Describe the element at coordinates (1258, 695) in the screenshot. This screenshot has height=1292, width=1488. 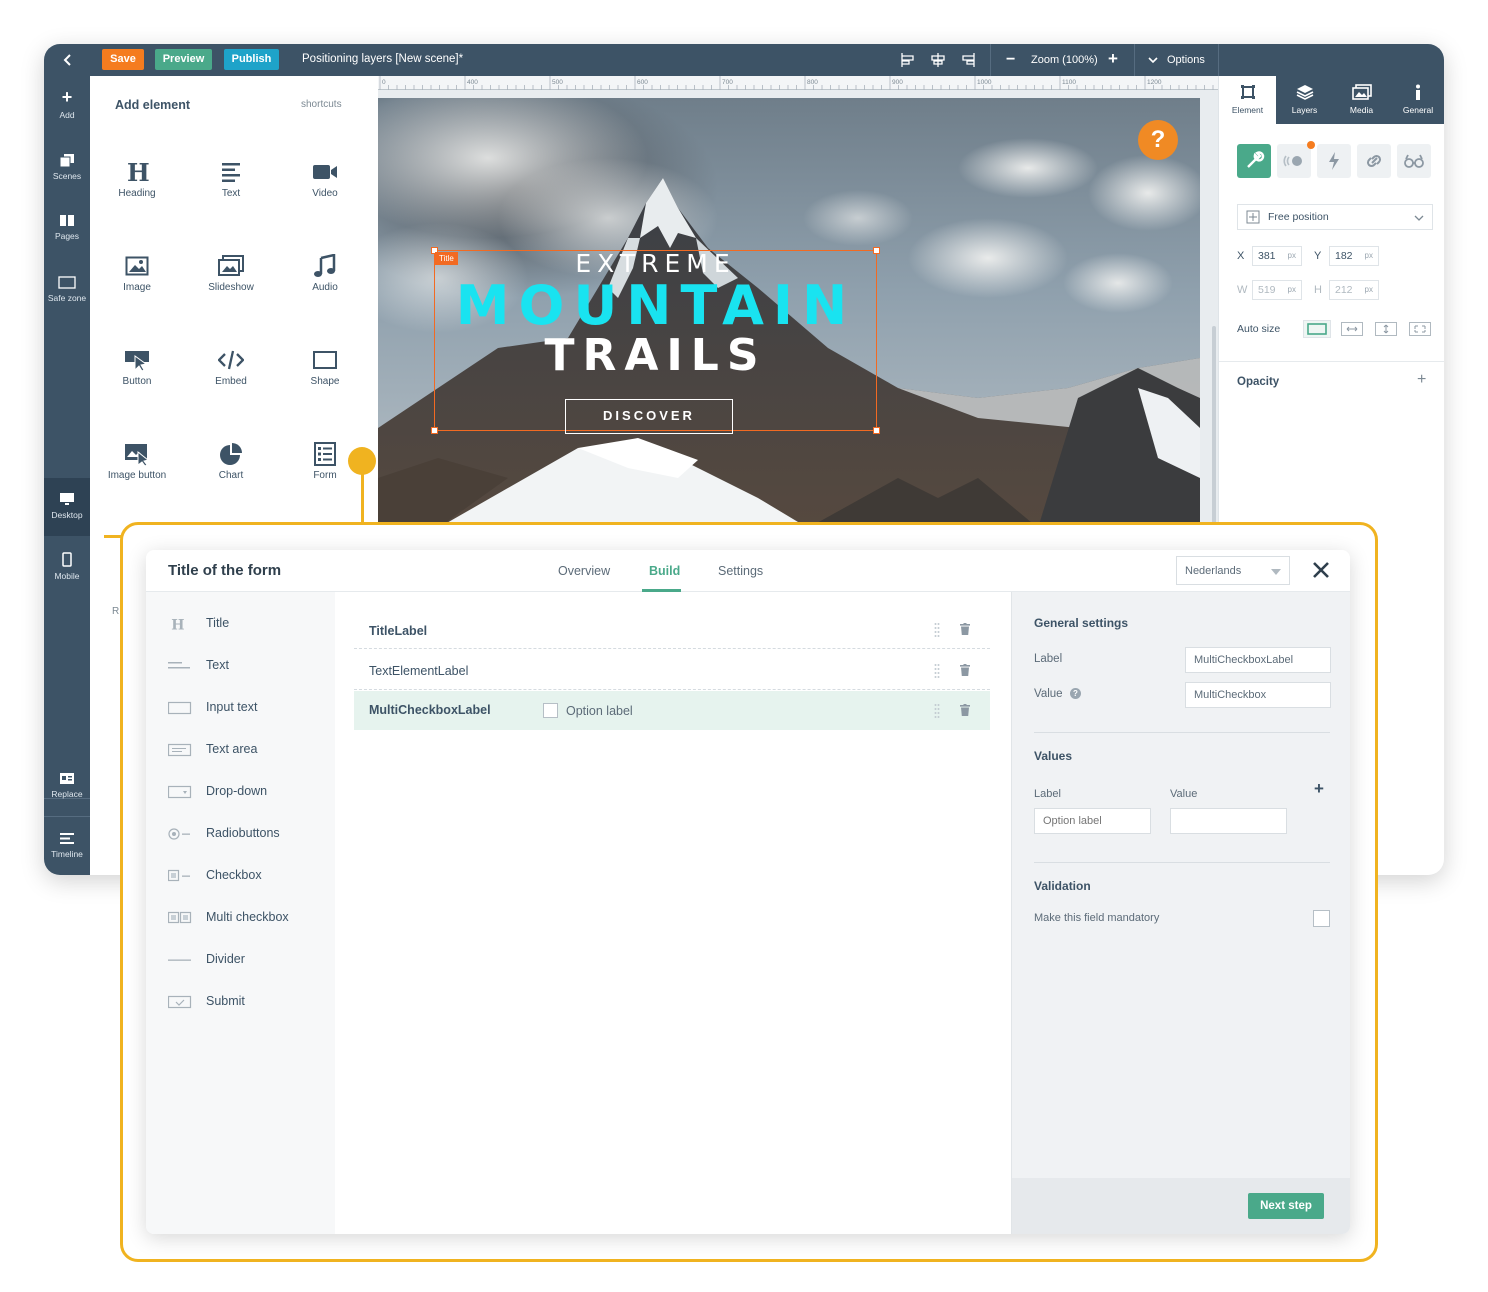
I see `value-input: MultiCheckbox` at that location.